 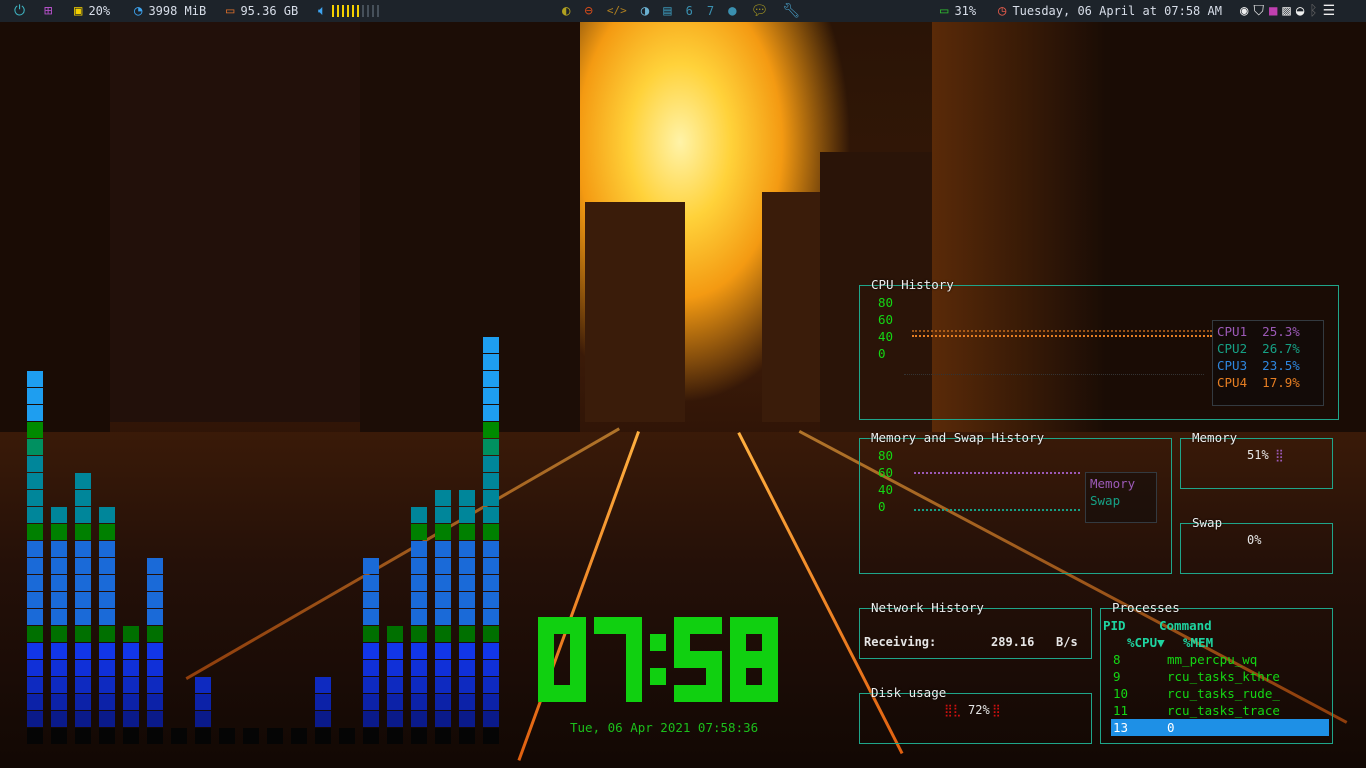 I want to click on workspace-6: 6, so click(x=689, y=11).